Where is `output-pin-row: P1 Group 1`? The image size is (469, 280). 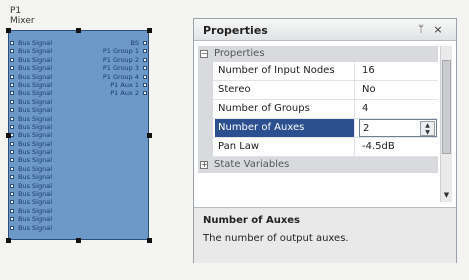
output-pin-row: P1 Group 1 is located at coordinates (113, 51).